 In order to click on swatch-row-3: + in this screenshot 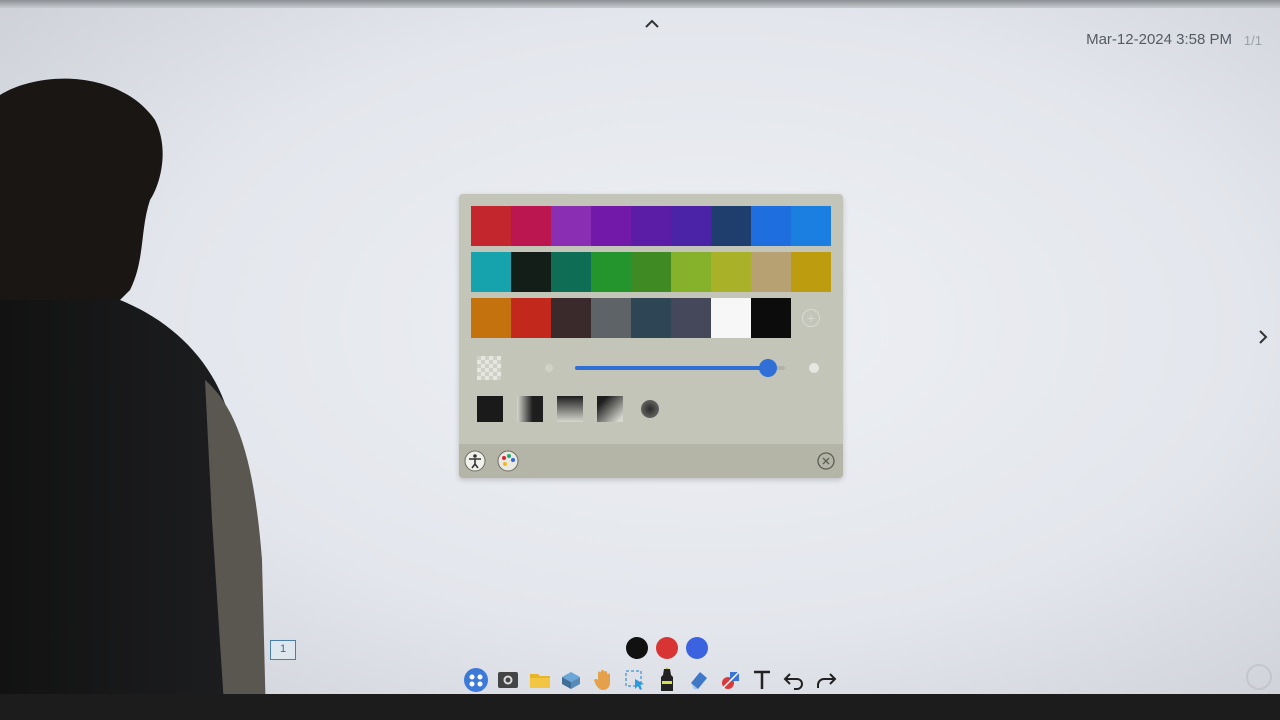, I will do `click(651, 318)`.